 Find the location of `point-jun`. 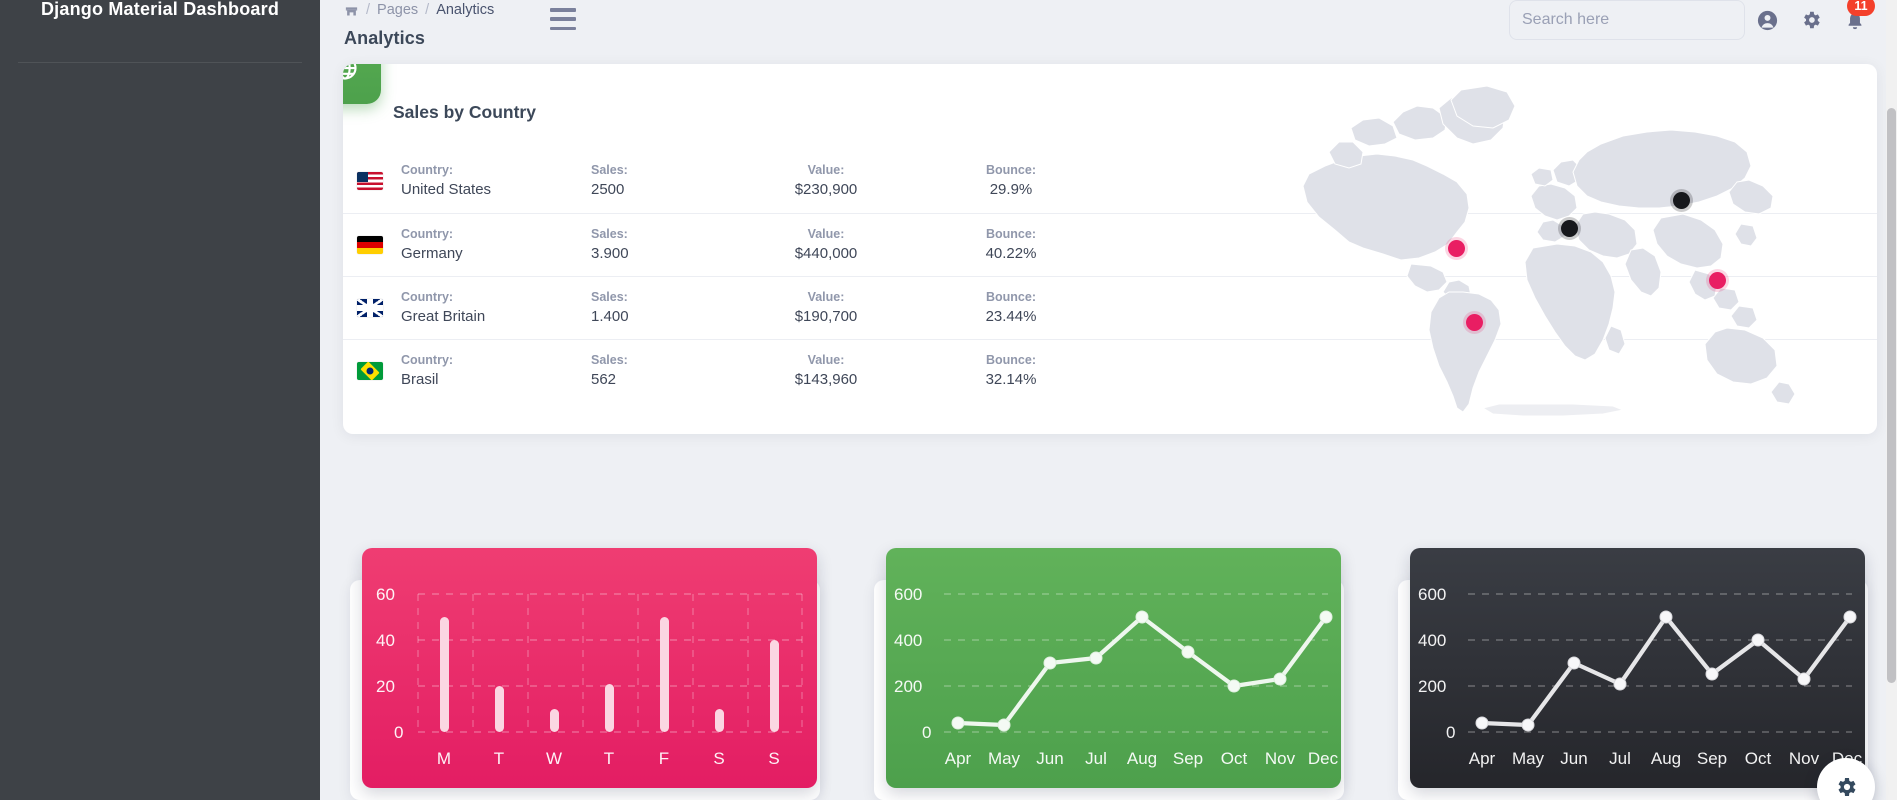

point-jun is located at coordinates (1574, 663).